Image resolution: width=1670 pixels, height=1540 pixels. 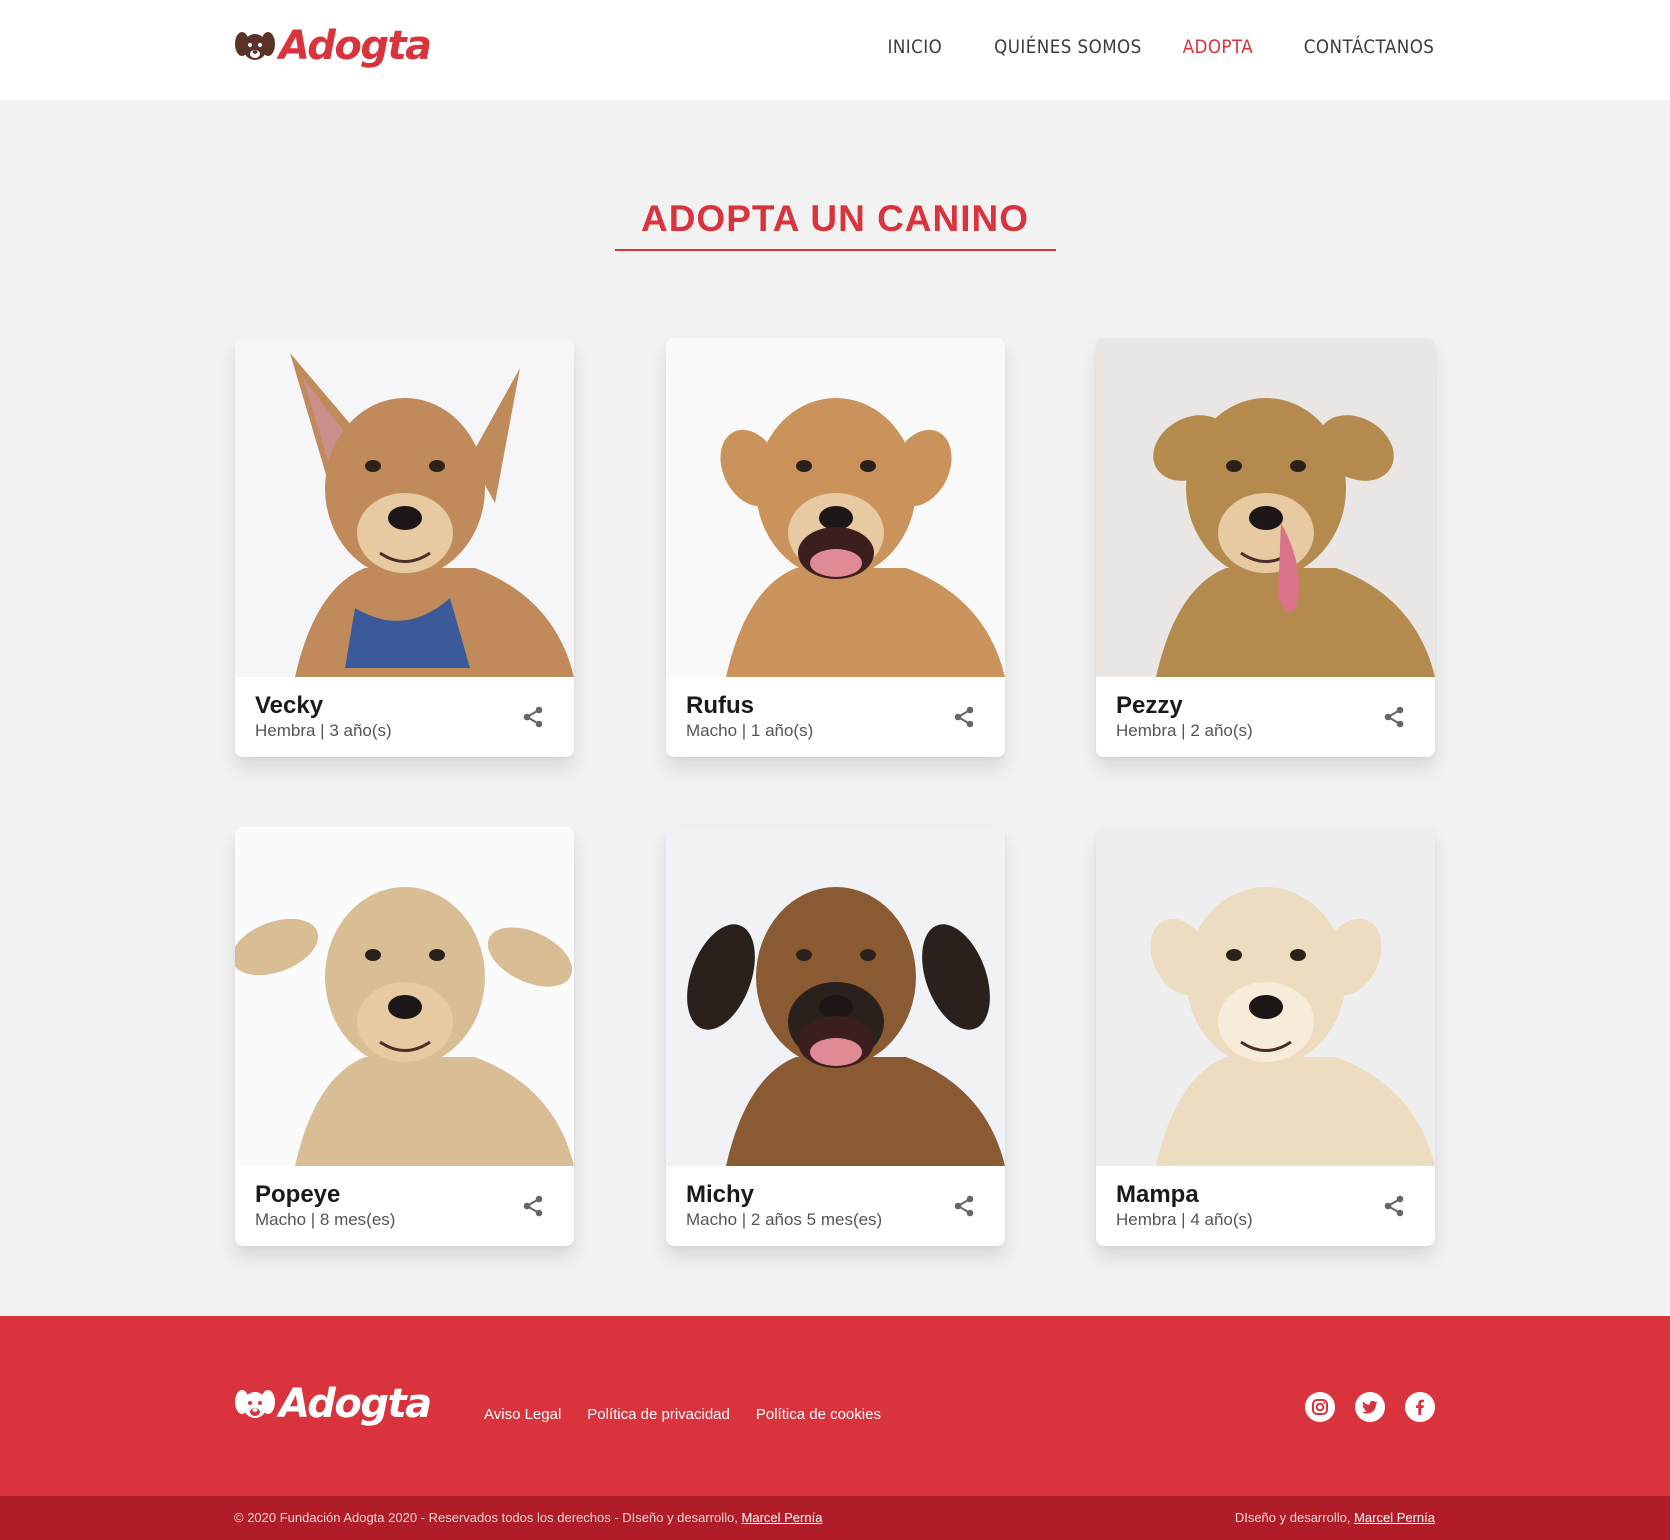 What do you see at coordinates (1292, 1517) in the screenshot?
I see `credit-label: DIseño y desarrollo,` at bounding box center [1292, 1517].